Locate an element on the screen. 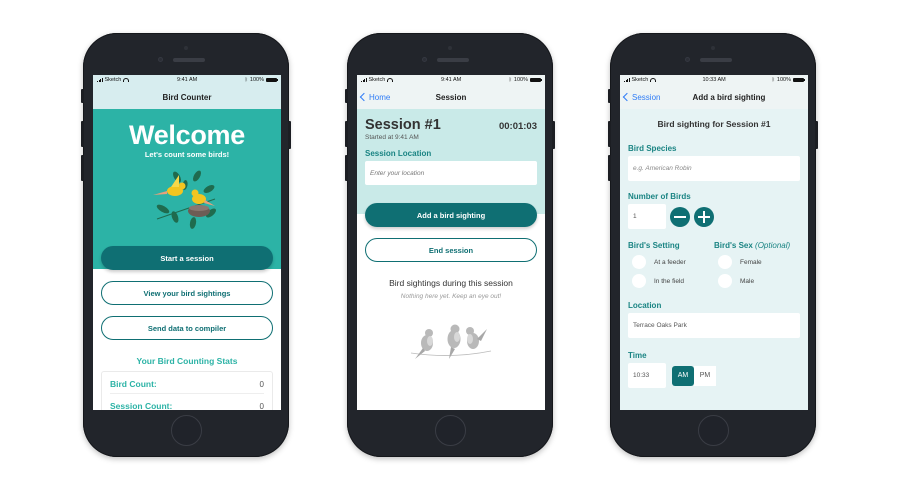 The width and height of the screenshot is (900, 504). radio-option-female: Female is located at coordinates (757, 262).